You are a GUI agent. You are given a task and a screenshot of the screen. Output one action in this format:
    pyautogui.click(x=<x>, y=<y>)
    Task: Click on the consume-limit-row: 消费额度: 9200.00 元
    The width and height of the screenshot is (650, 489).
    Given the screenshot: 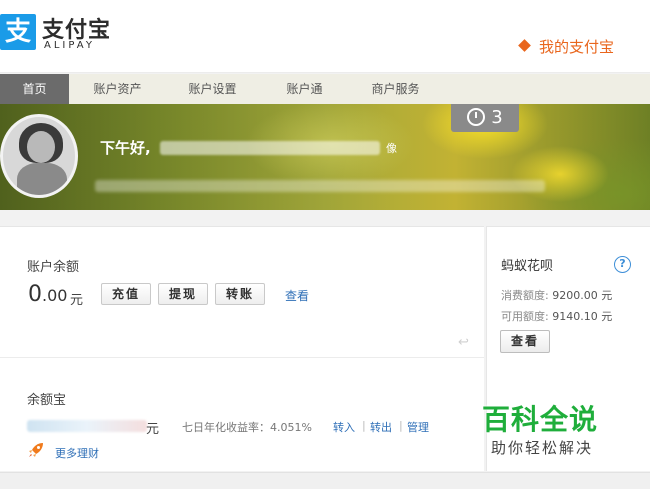 What is the action you would take?
    pyautogui.click(x=556, y=295)
    